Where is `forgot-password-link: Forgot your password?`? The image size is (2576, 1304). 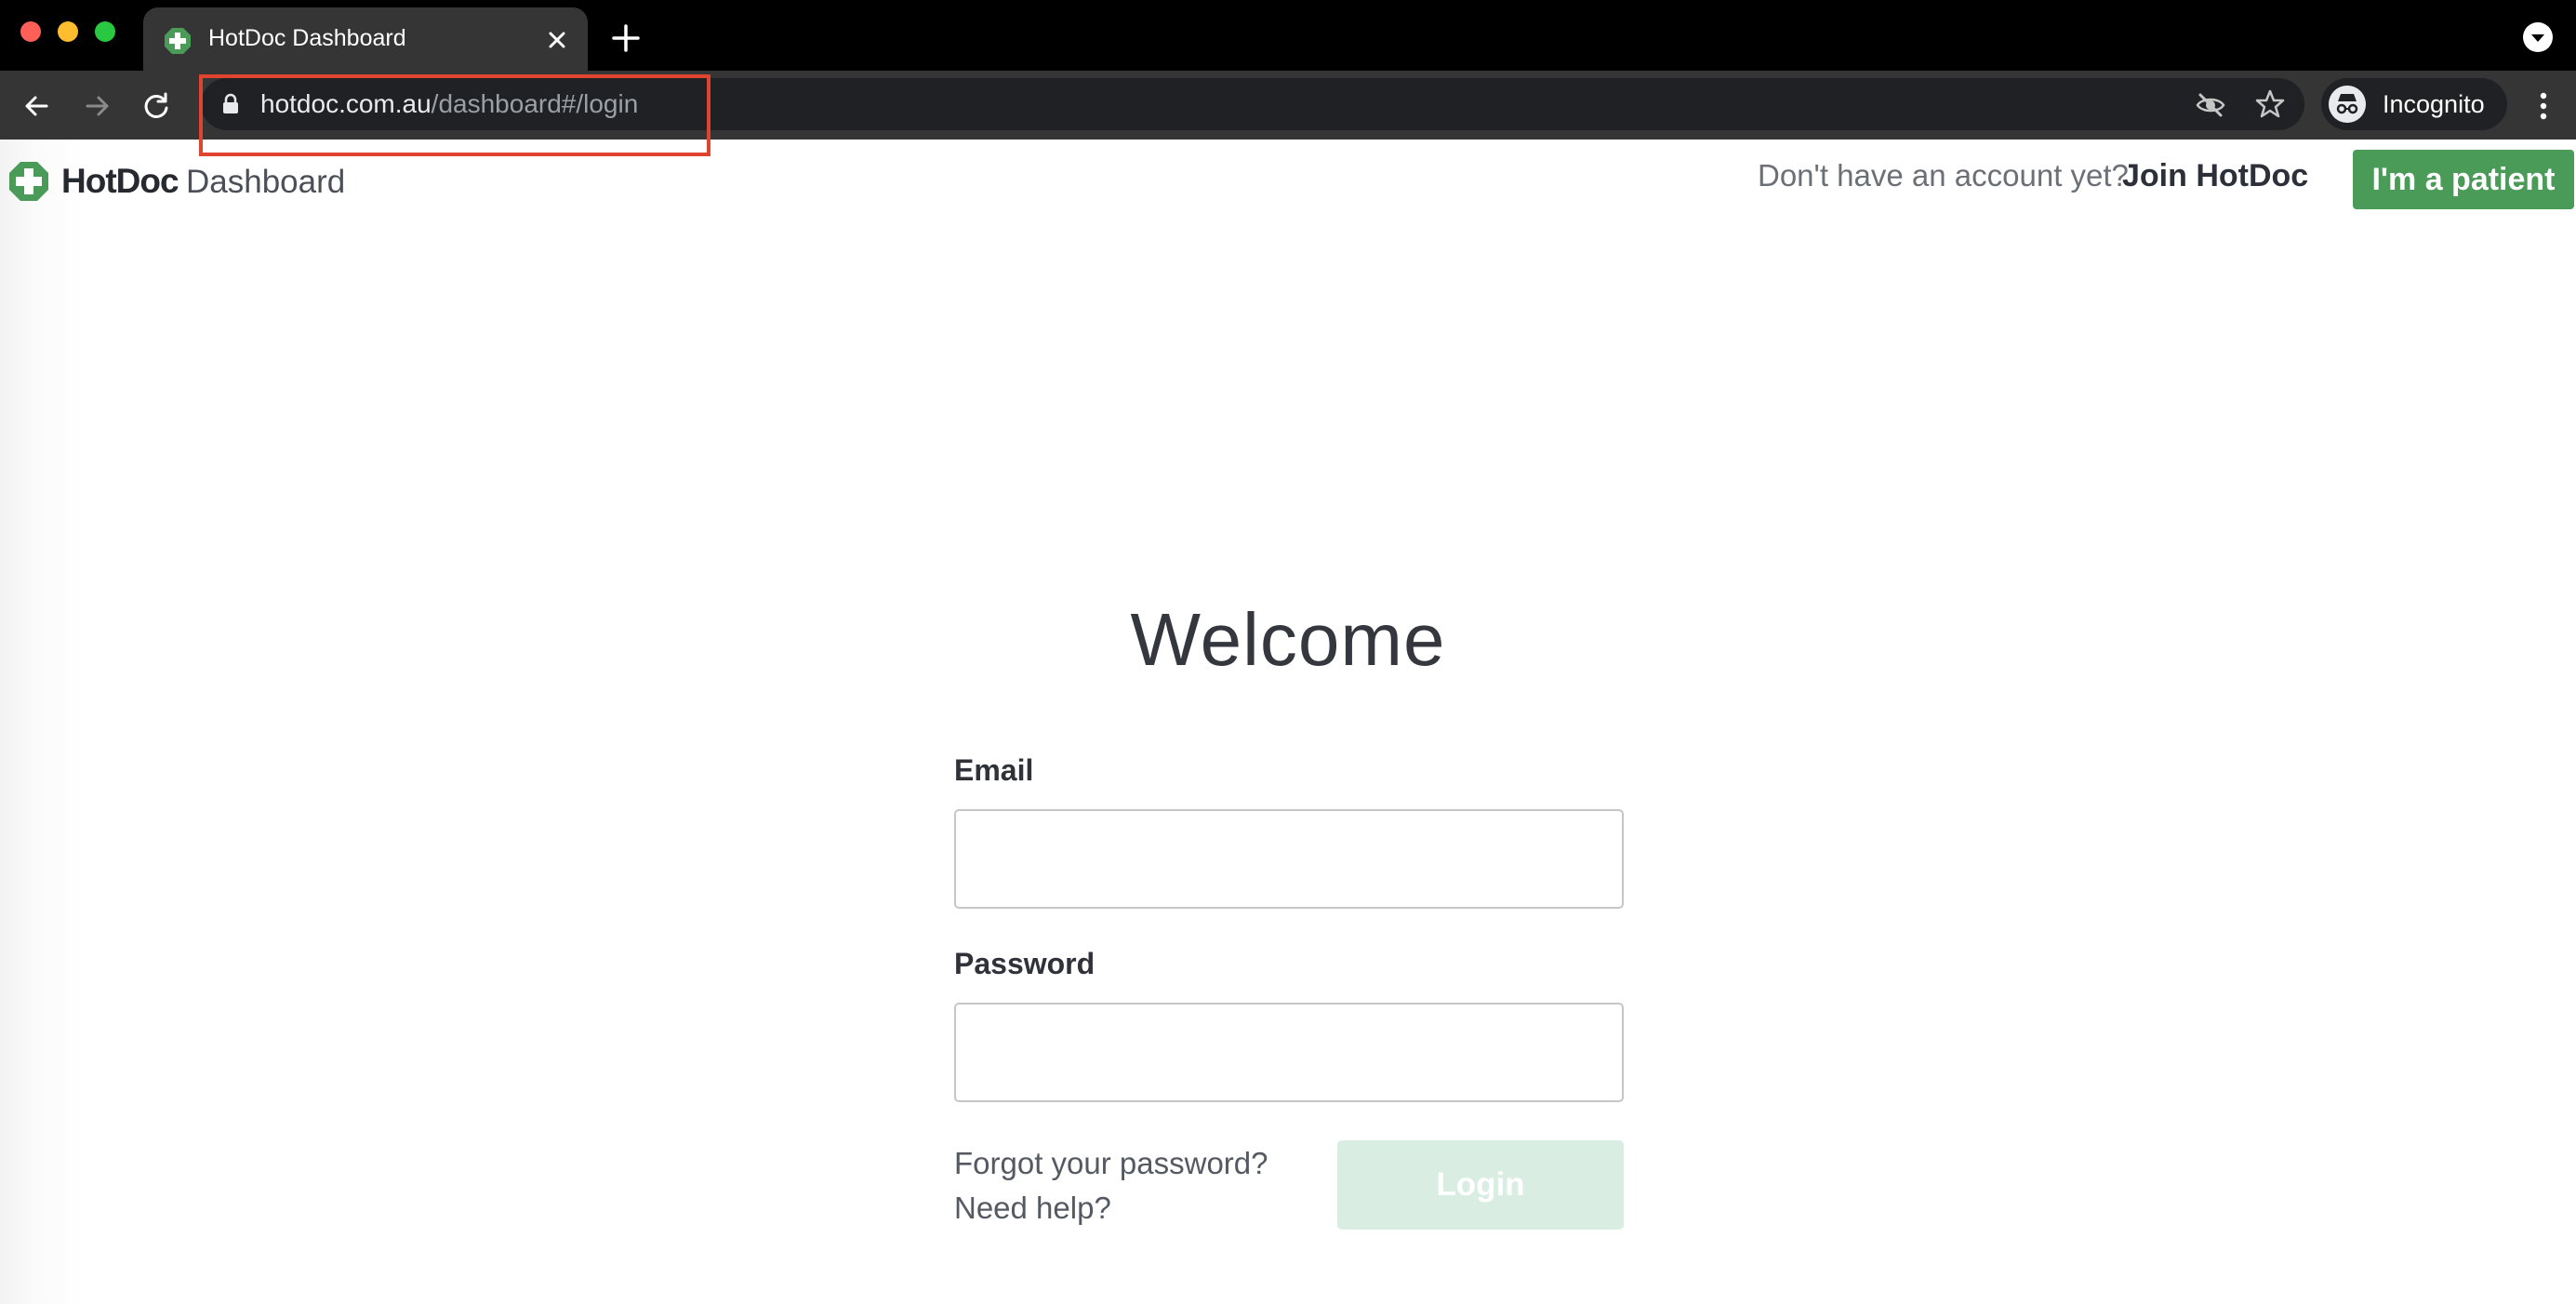
forgot-password-link: Forgot your password? is located at coordinates (1111, 1163).